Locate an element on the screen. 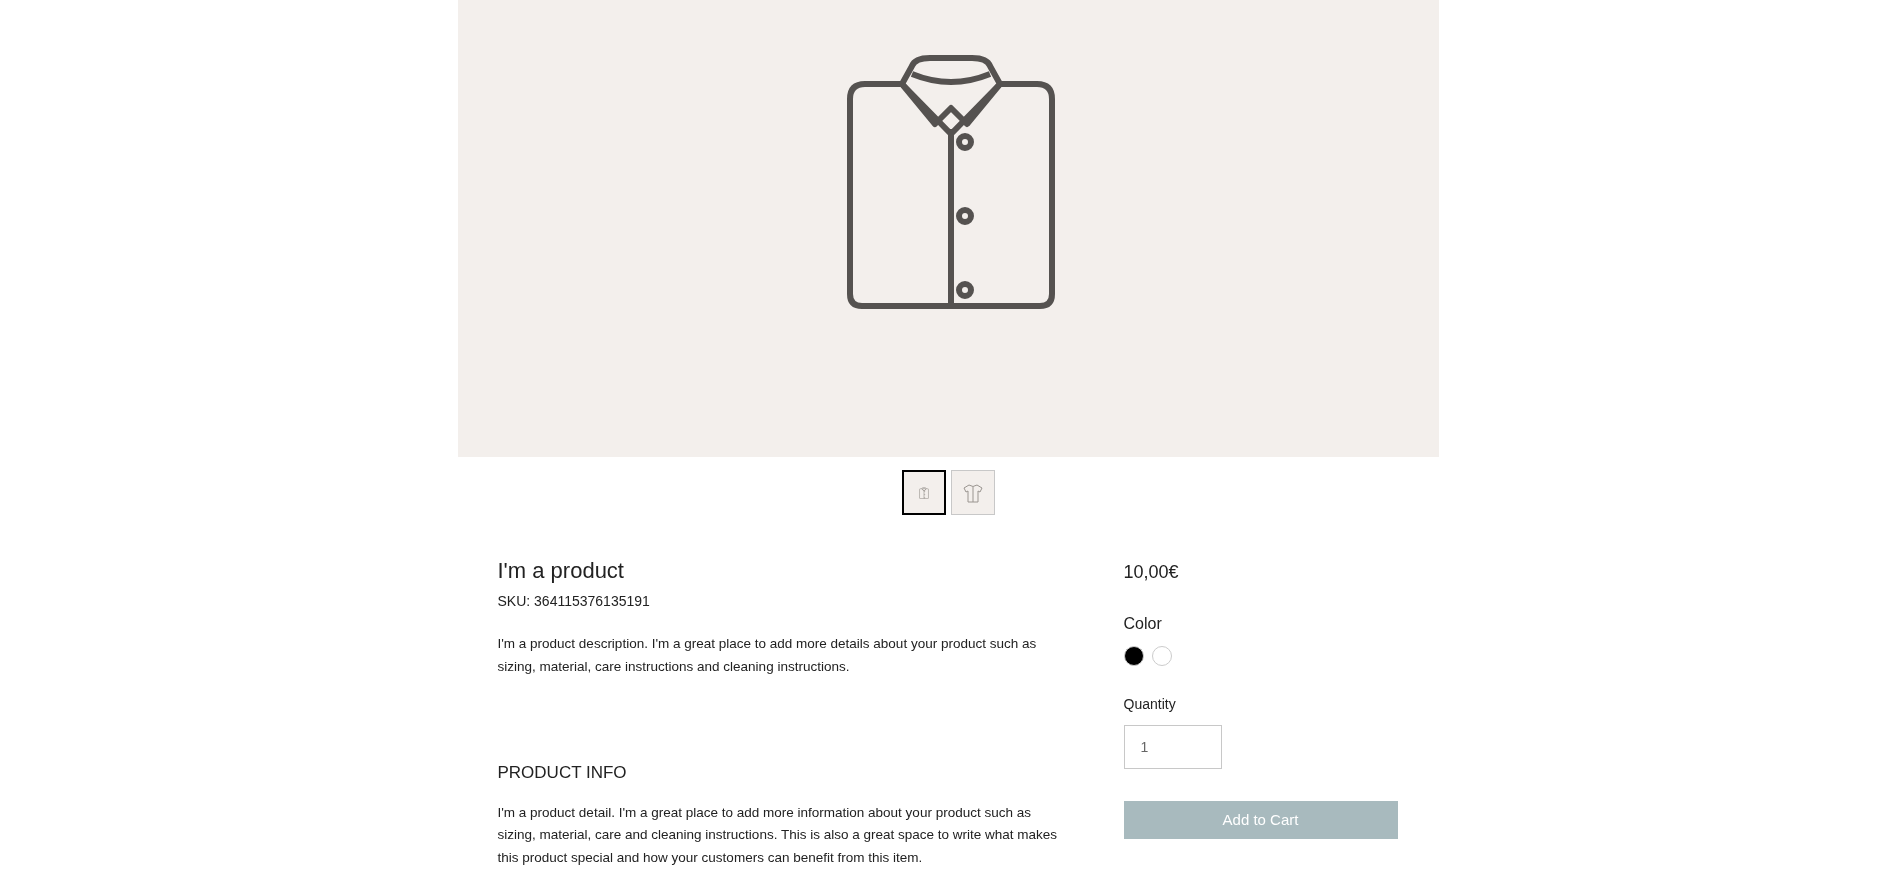 This screenshot has height=895, width=1896. product-description: I'm a product description. I'm a great place to add more details about your product such as sizing, material, care instructions and cleaning instructions. is located at coordinates (767, 655).